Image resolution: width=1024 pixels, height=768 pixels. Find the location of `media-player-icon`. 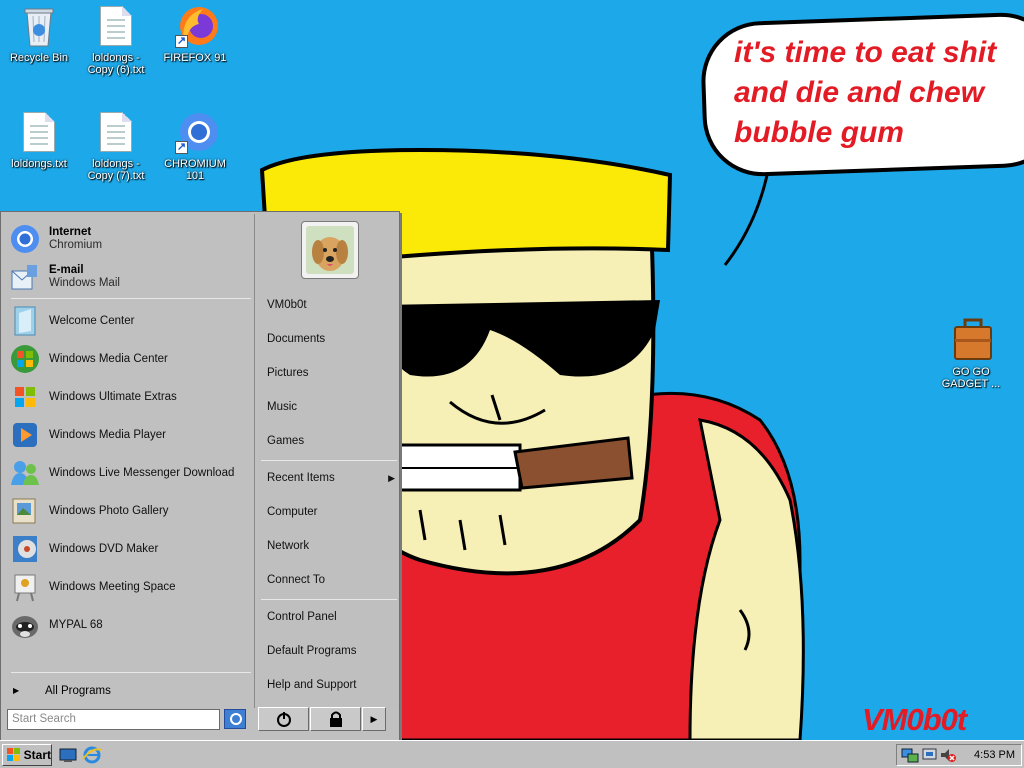

media-player-icon is located at coordinates (25, 435).